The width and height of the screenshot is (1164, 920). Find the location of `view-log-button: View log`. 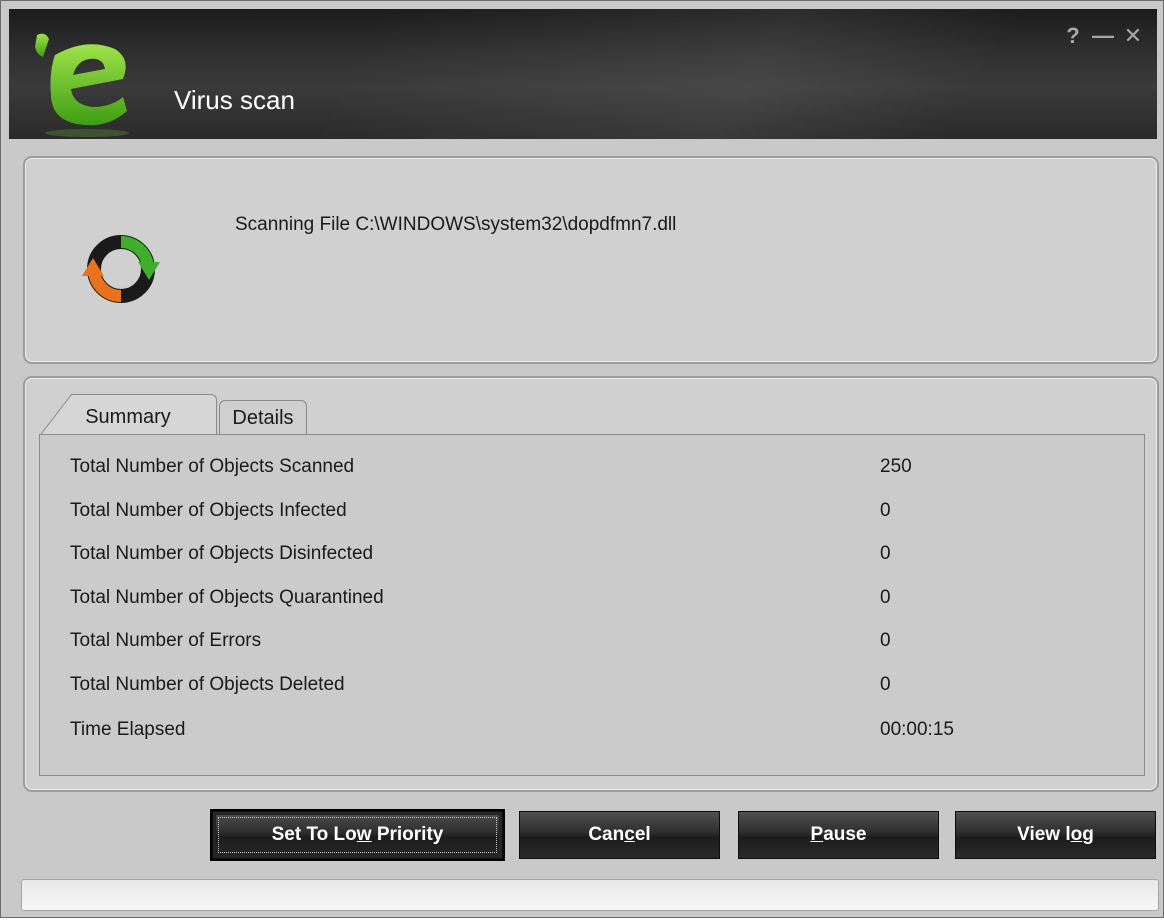

view-log-button: View log is located at coordinates (1055, 835).